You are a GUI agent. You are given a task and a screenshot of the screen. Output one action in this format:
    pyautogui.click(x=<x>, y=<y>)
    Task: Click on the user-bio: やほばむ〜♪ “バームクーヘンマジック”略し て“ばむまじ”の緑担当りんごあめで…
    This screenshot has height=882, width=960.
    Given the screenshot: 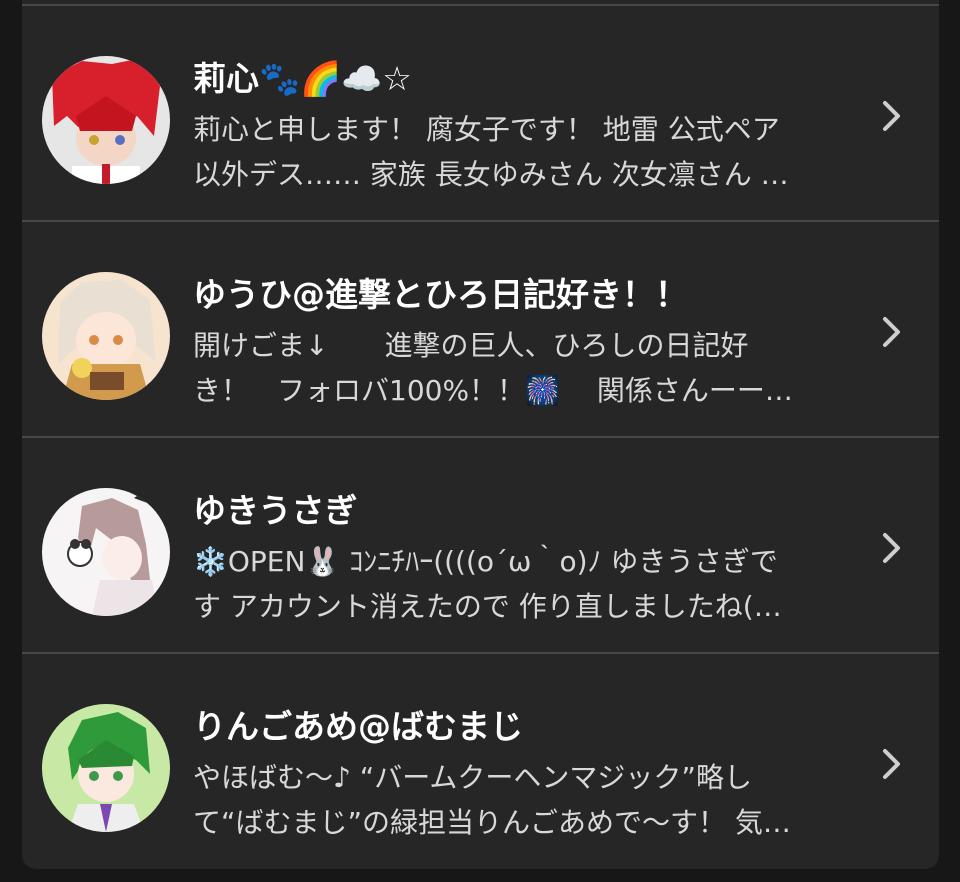 What is the action you would take?
    pyautogui.click(x=513, y=800)
    